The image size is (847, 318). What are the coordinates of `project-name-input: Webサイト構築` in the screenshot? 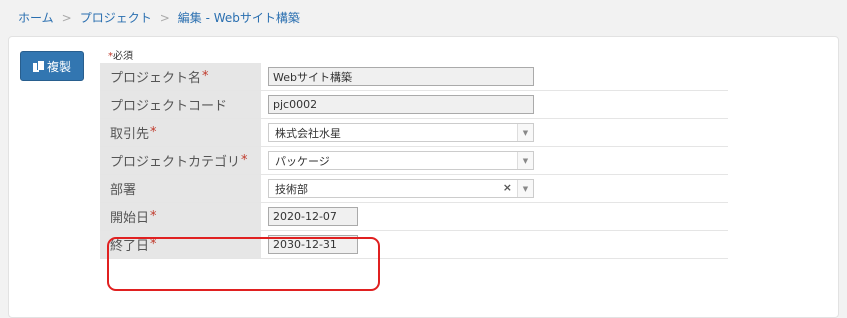 It's located at (401, 76).